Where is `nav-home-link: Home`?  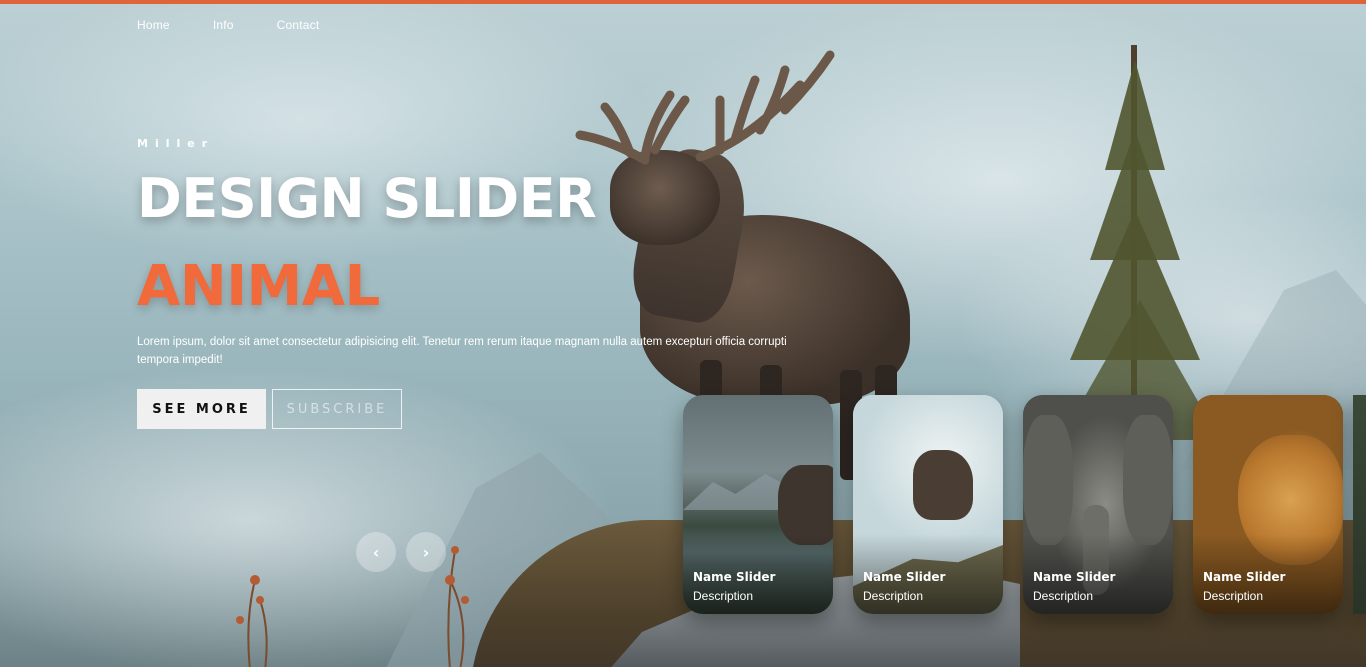
nav-home-link: Home is located at coordinates (153, 25).